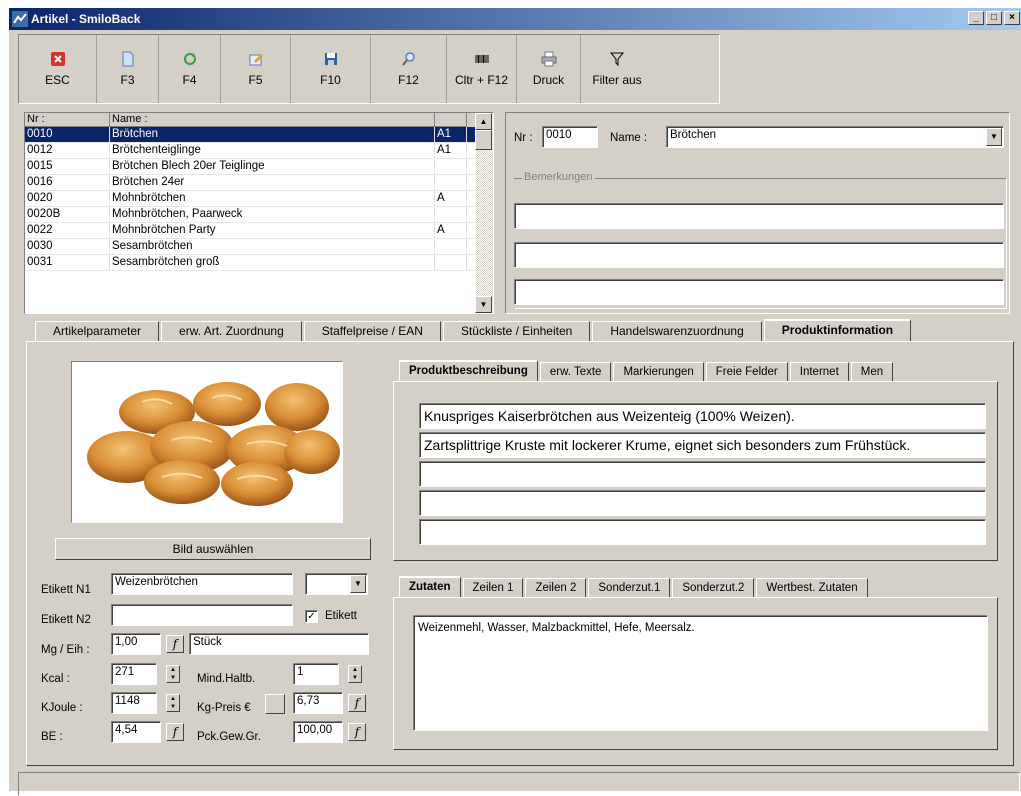  Describe the element at coordinates (331, 69) in the screenshot. I see `f10-button: F10` at that location.